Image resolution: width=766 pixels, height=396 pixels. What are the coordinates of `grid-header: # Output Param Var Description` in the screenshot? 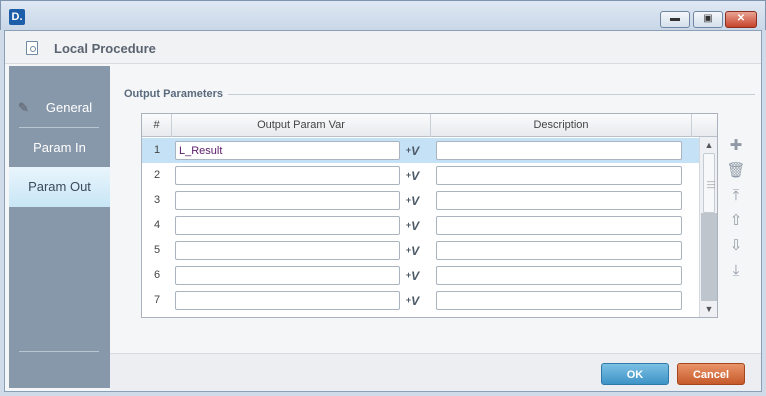 It's located at (429, 125).